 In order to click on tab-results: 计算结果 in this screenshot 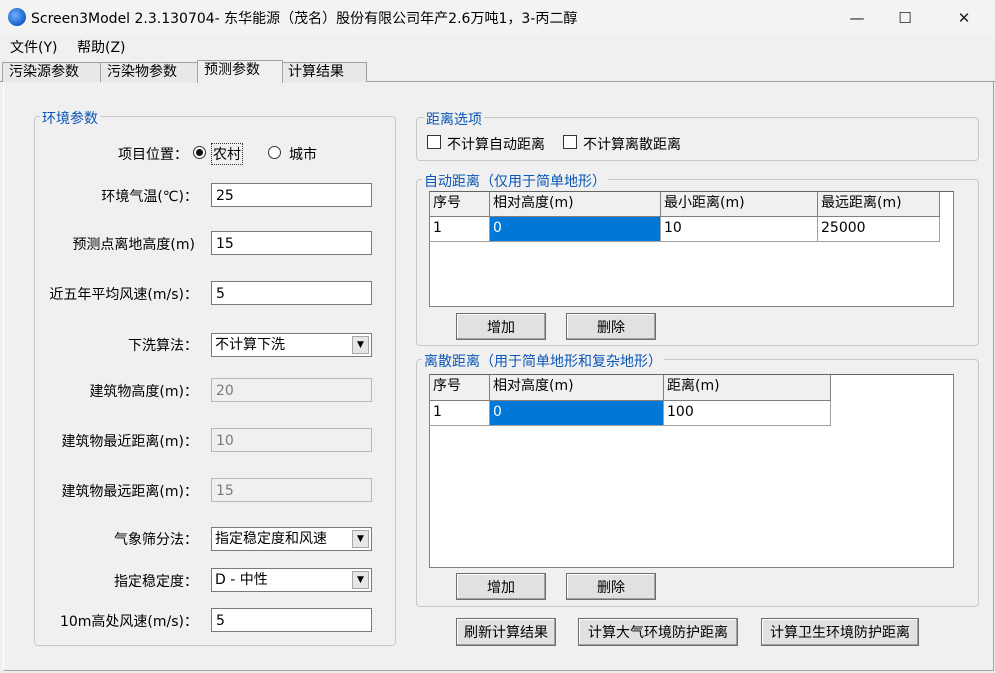, I will do `click(324, 72)`.